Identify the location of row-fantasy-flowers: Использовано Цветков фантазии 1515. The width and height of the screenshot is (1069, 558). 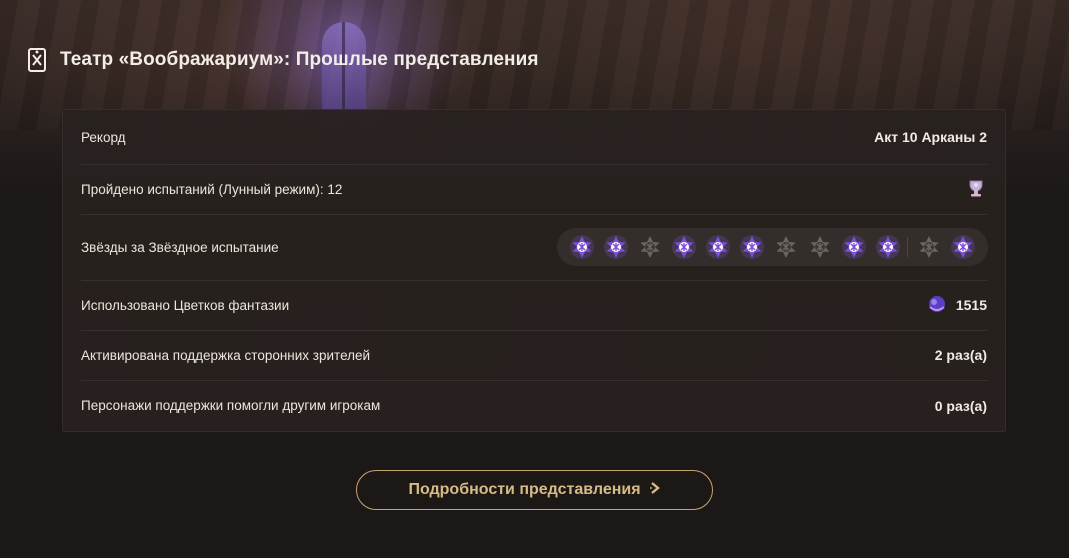
(534, 305).